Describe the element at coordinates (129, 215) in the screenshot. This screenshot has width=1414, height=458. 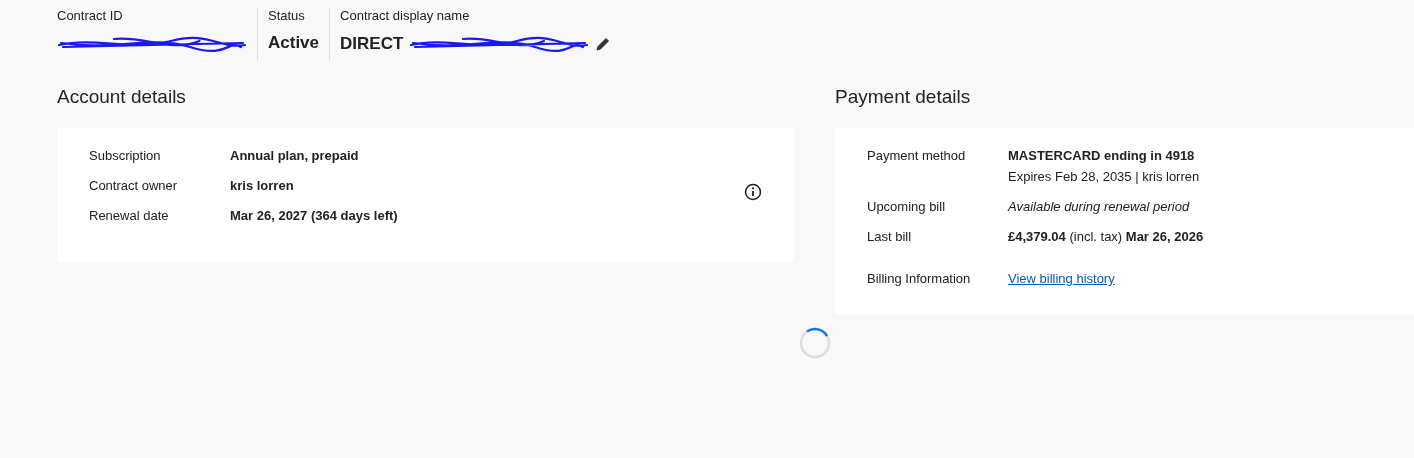
I see `field-label: Renewal date` at that location.